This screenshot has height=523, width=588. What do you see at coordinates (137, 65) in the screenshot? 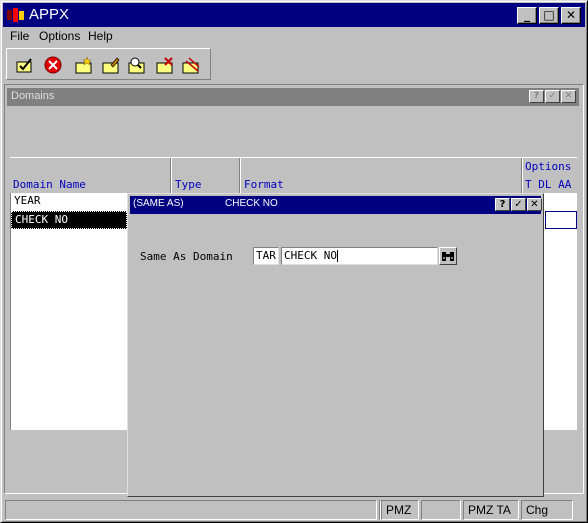
I see `search-folder-icon` at bounding box center [137, 65].